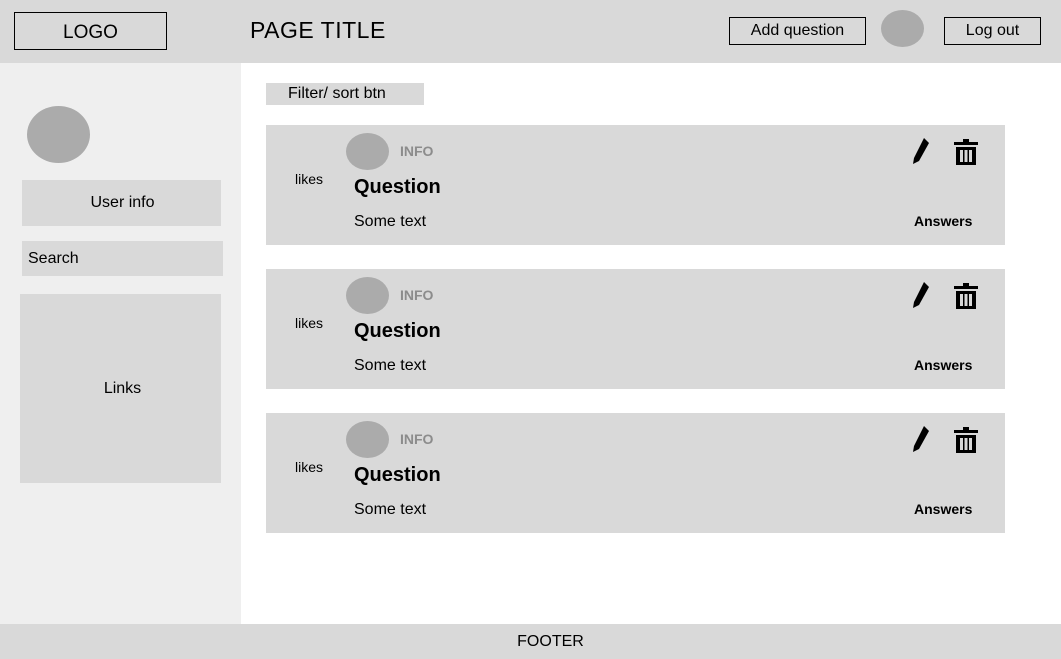 This screenshot has width=1061, height=659. Describe the element at coordinates (992, 31) in the screenshot. I see `logout-button: Log out` at that location.